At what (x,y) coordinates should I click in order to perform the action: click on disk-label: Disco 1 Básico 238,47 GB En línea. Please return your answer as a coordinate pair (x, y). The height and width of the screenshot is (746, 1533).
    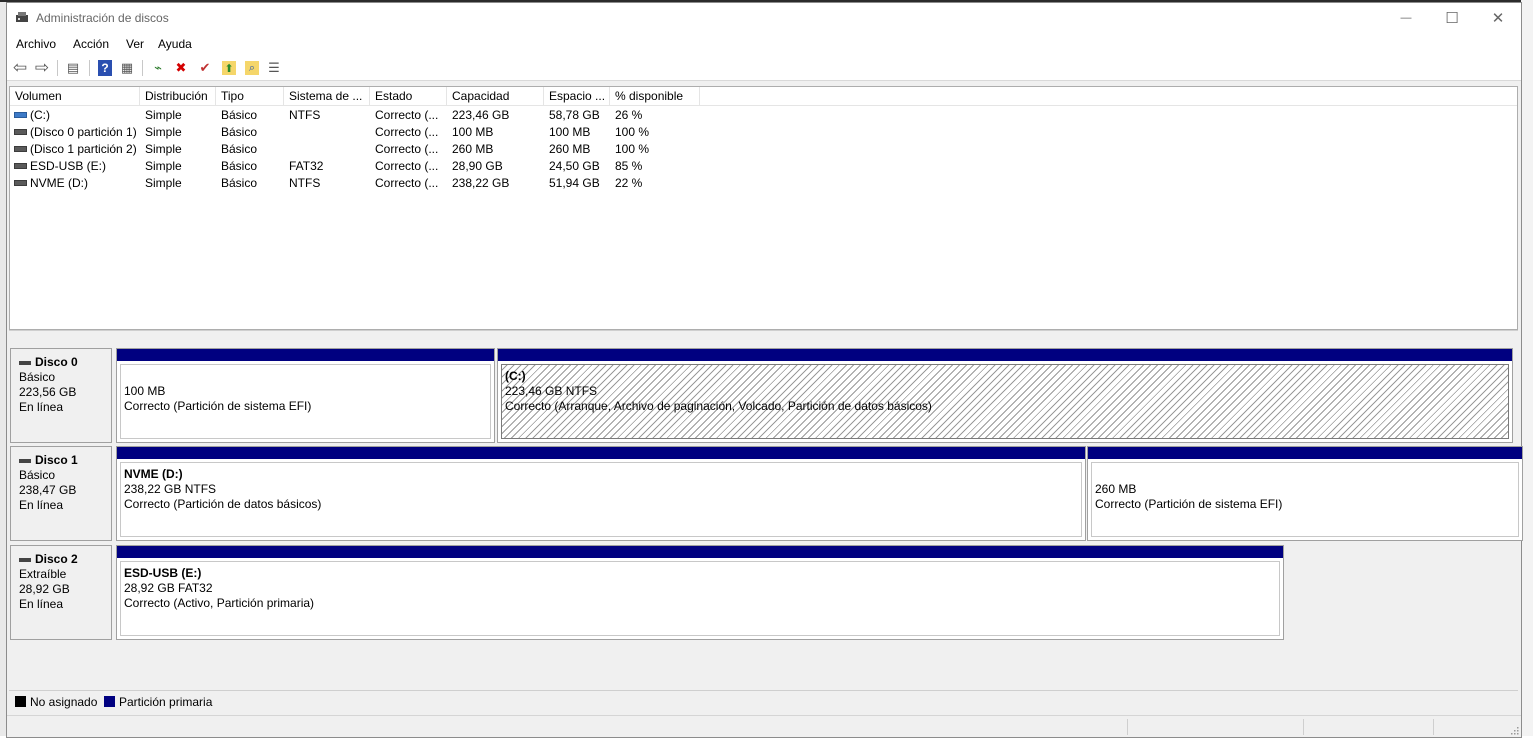
    Looking at the image, I should click on (61, 493).